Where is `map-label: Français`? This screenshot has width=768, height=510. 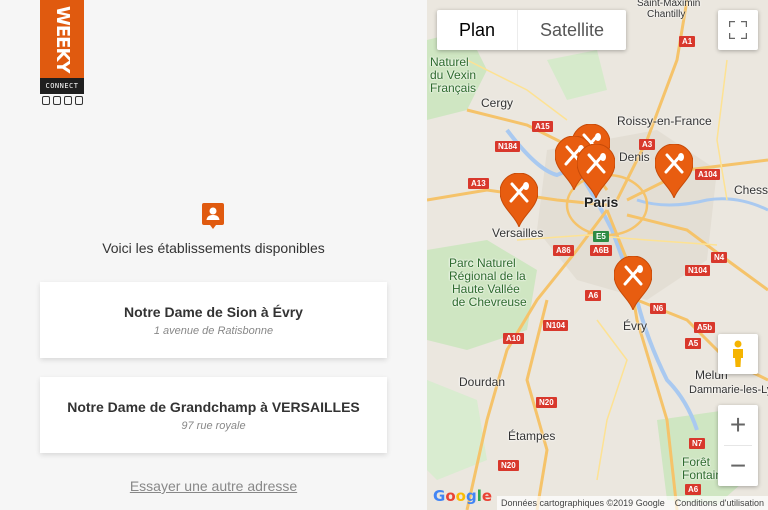 map-label: Français is located at coordinates (453, 88).